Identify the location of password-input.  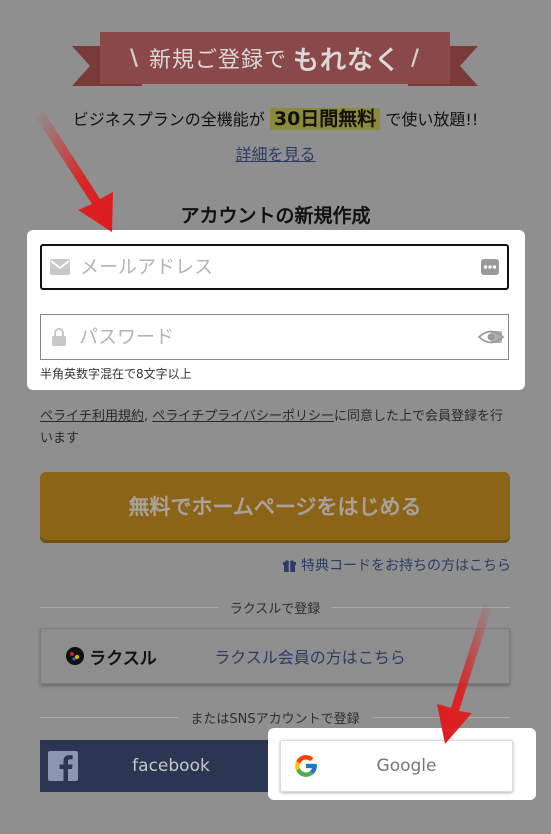
(275, 337).